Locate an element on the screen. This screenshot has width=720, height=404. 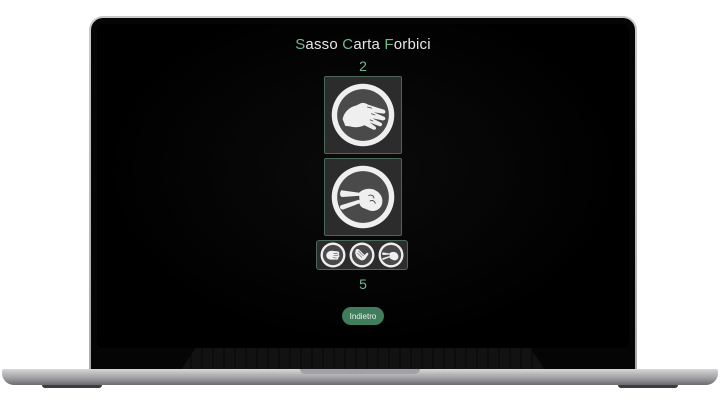
title-word: asso is located at coordinates (321, 44).